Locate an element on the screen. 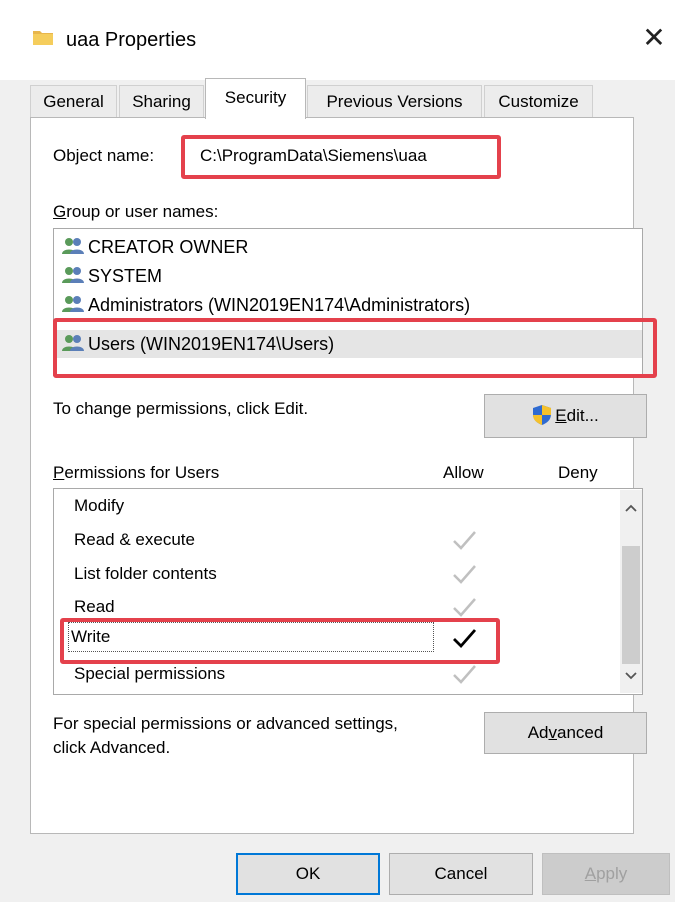 The width and height of the screenshot is (675, 902). users-selection-highlight is located at coordinates (355, 348).